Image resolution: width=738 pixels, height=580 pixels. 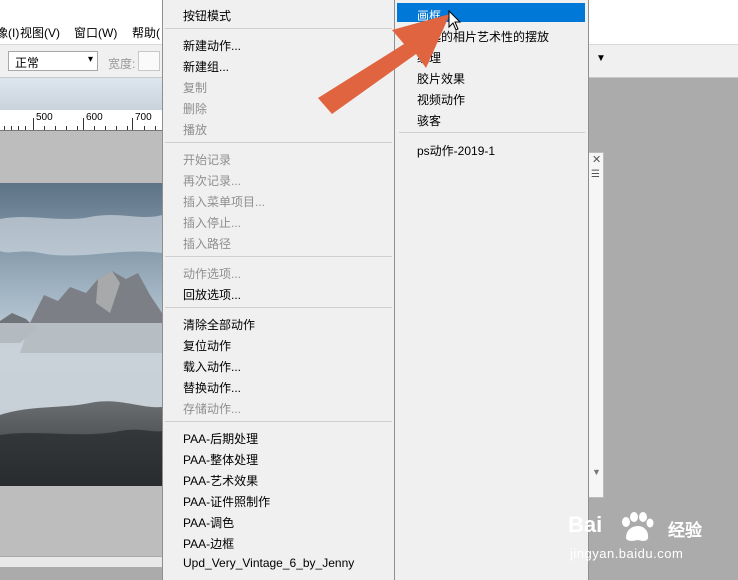 I want to click on menu-item-action-set: PAA-边框, so click(x=208, y=543).